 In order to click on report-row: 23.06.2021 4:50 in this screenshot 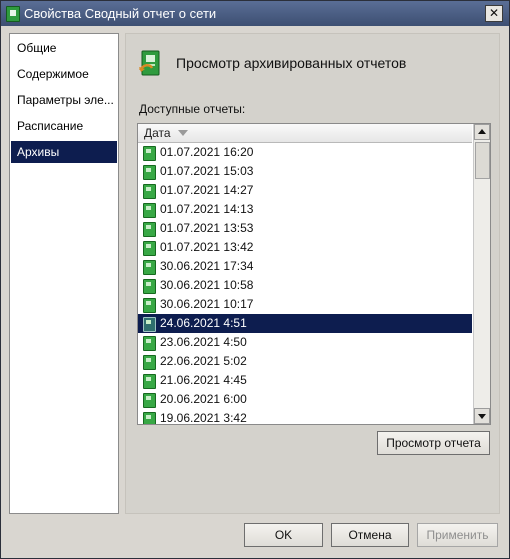, I will do `click(305, 342)`.